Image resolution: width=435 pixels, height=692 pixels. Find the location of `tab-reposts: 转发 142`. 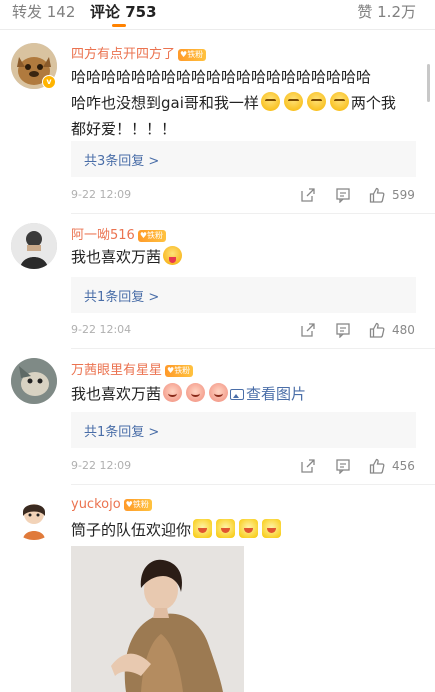

tab-reposts: 转发 142 is located at coordinates (43, 11).